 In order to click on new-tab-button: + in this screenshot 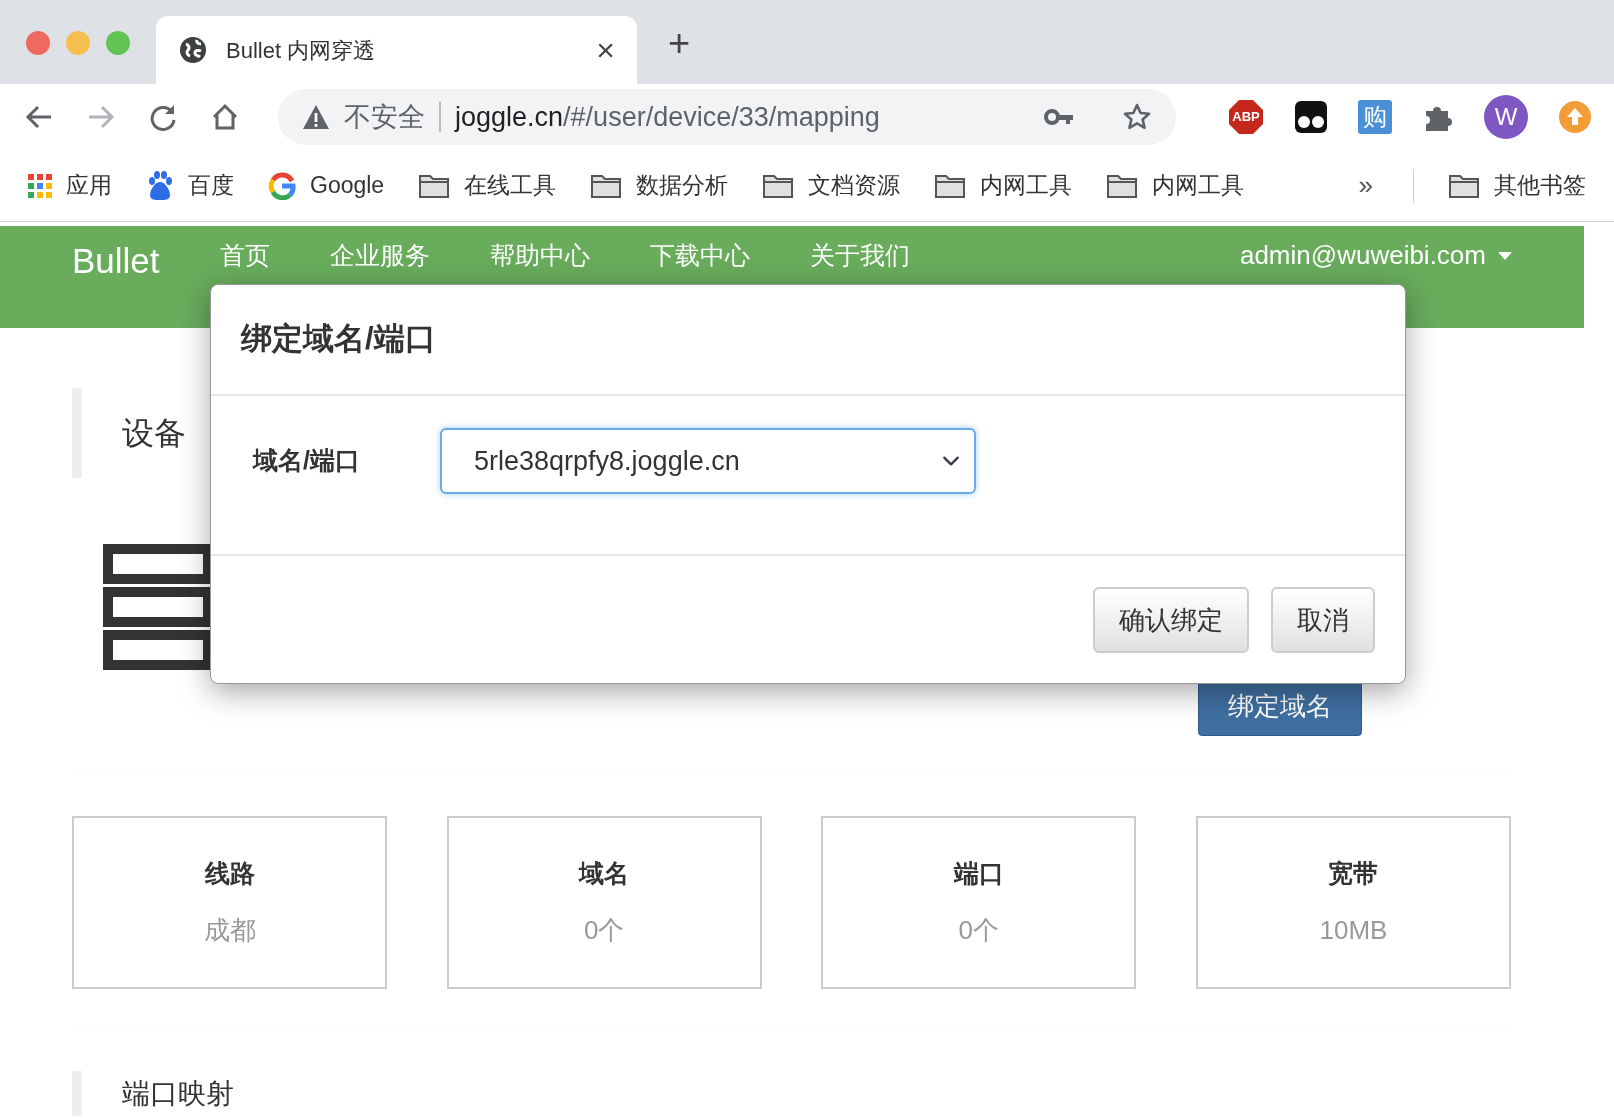, I will do `click(679, 43)`.